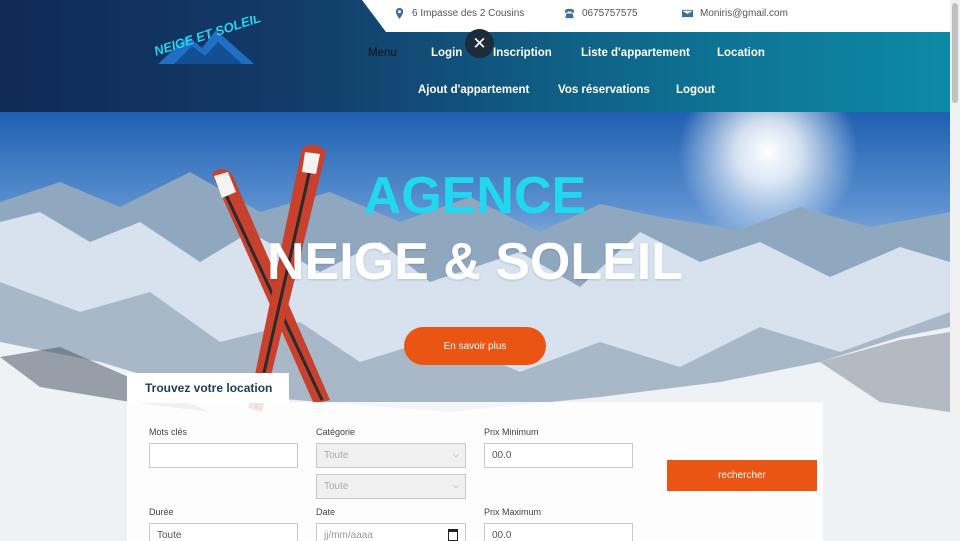 Image resolution: width=960 pixels, height=541 pixels. What do you see at coordinates (382, 53) in the screenshot?
I see `nav-menu-toggle: Menu` at bounding box center [382, 53].